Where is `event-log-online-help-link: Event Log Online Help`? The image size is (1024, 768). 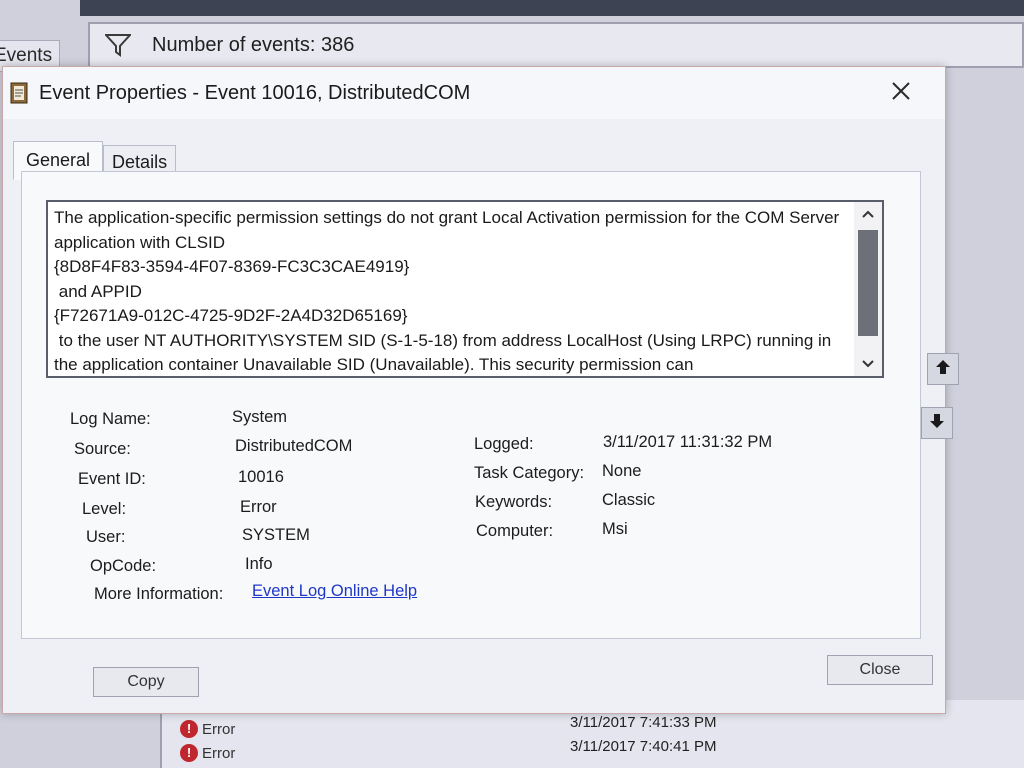 event-log-online-help-link: Event Log Online Help is located at coordinates (334, 591).